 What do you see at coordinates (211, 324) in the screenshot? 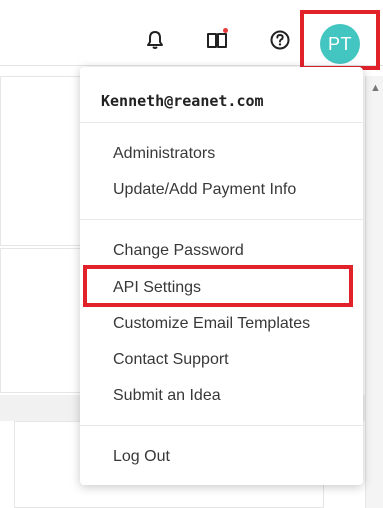
I see `menu-item-email-templates: Customize Email Templates` at bounding box center [211, 324].